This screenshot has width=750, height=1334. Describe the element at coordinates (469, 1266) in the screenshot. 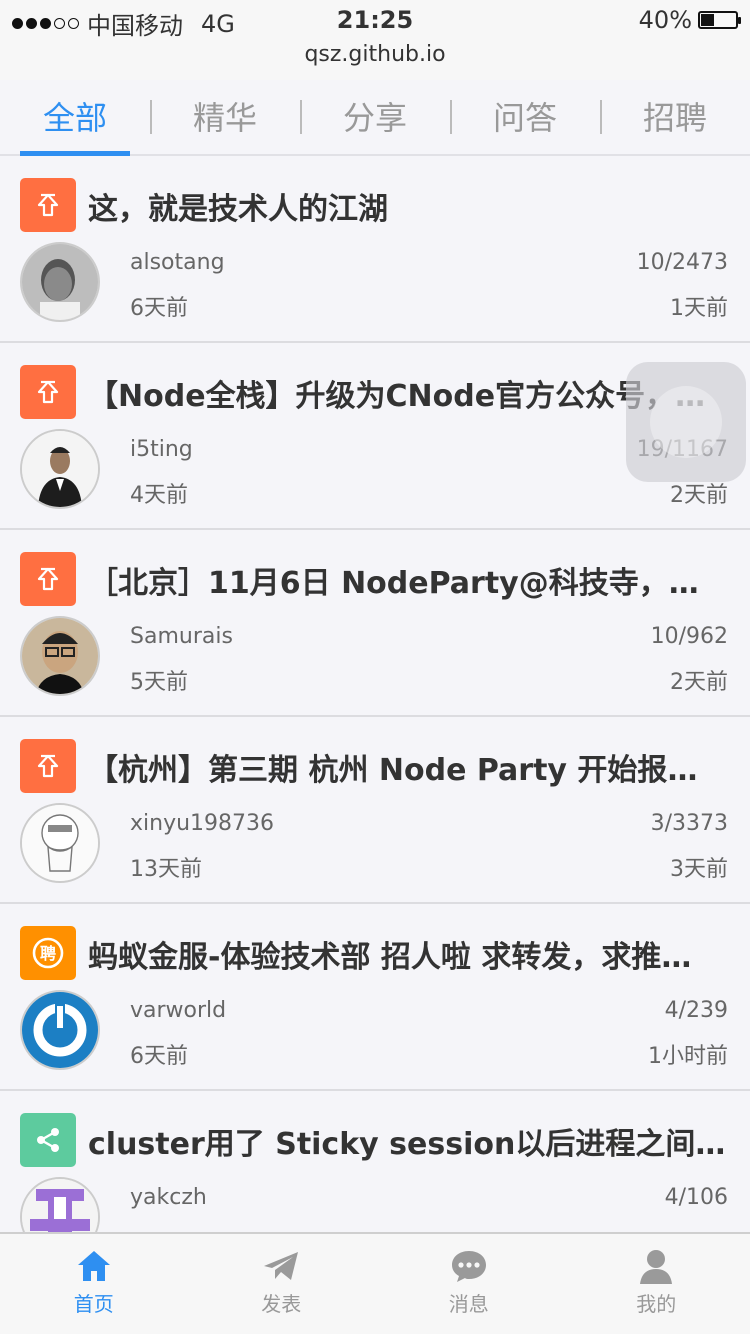

I see `message-icon` at that location.